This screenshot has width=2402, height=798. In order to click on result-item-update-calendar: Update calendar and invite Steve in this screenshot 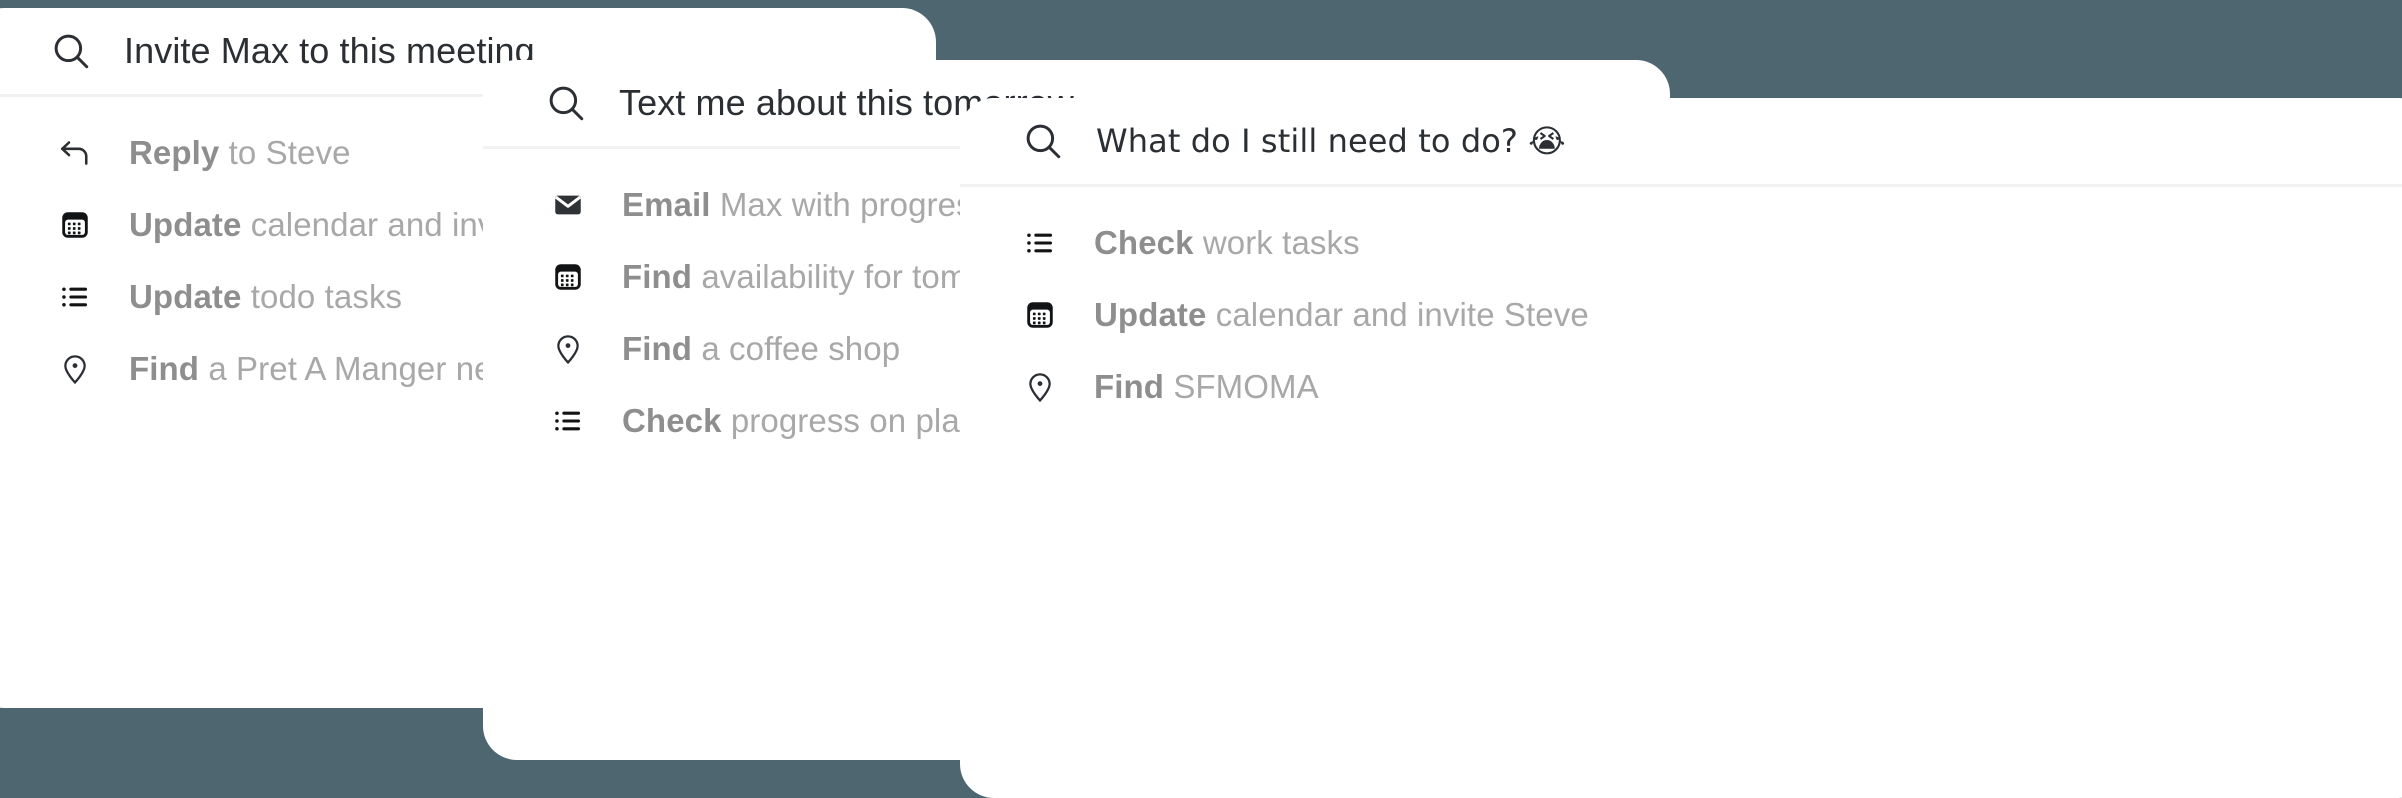, I will do `click(1681, 315)`.